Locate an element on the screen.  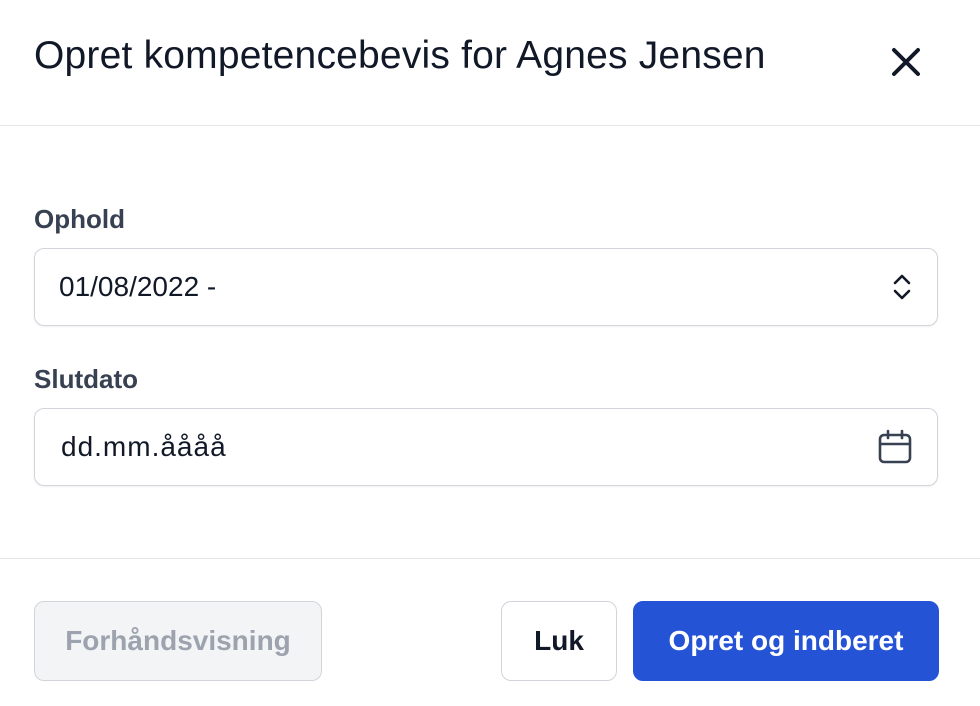
stay-select: 01/08/2022 - is located at coordinates (486, 287).